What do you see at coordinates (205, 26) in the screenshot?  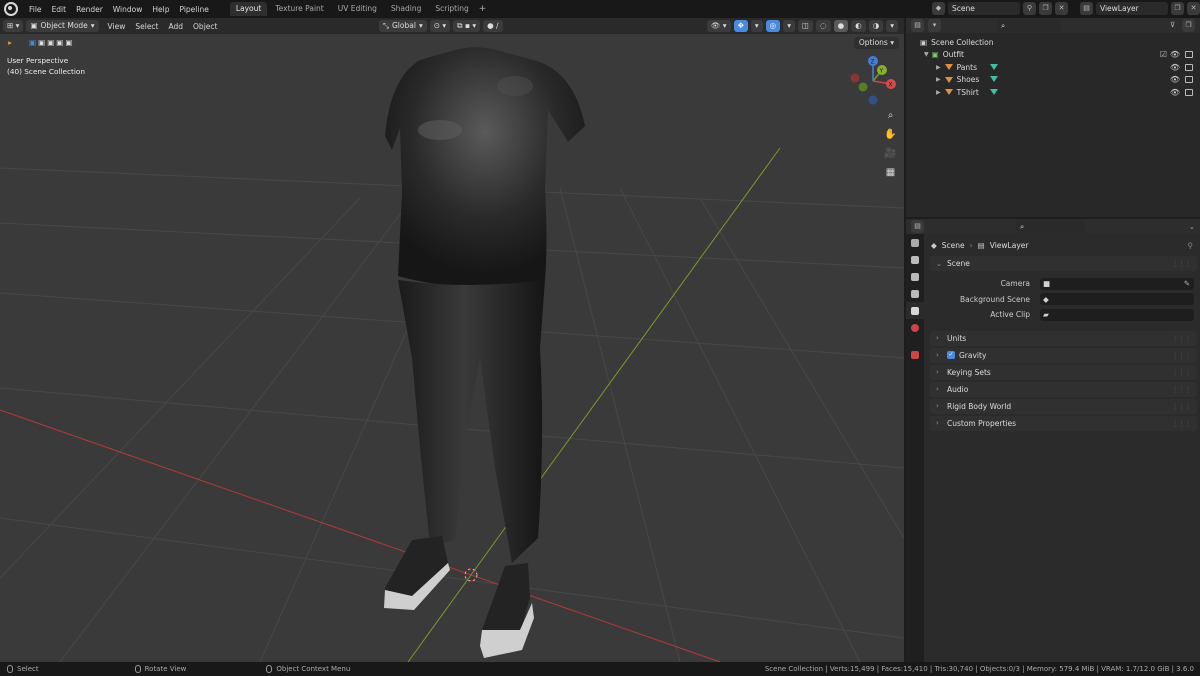 I see `menu-object: Object` at bounding box center [205, 26].